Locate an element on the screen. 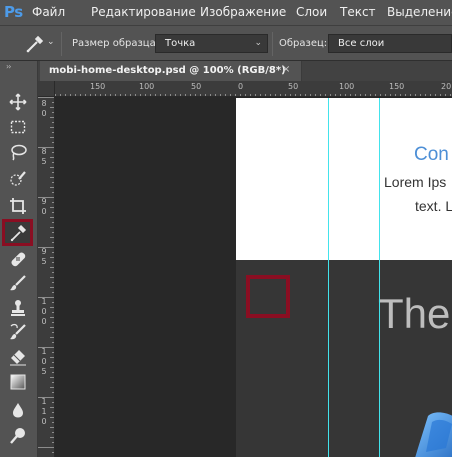  quick-selection-tool is located at coordinates (18, 179).